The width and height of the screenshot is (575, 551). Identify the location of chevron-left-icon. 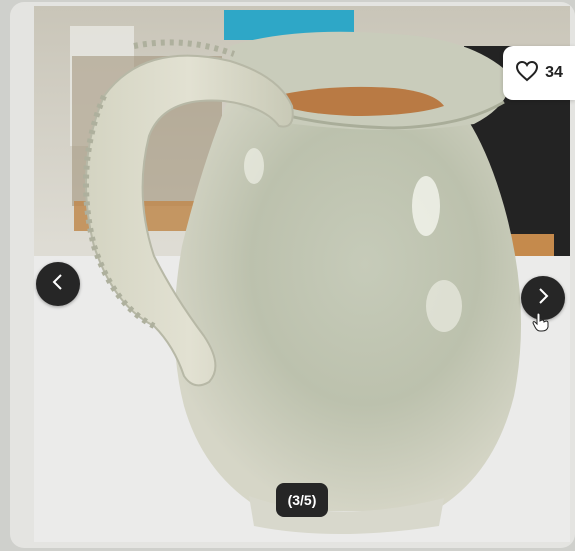
(58, 284).